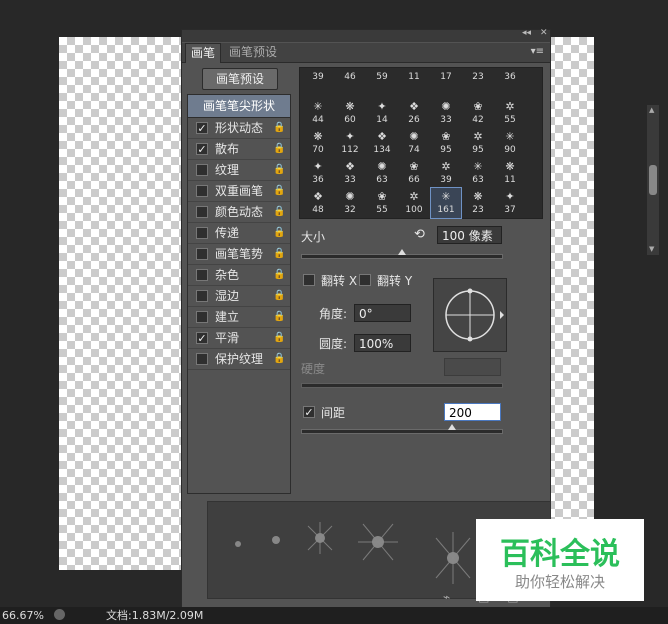 This screenshot has width=668, height=624. Describe the element at coordinates (446, 83) in the screenshot. I see `brush-tip-cell: 17` at that location.